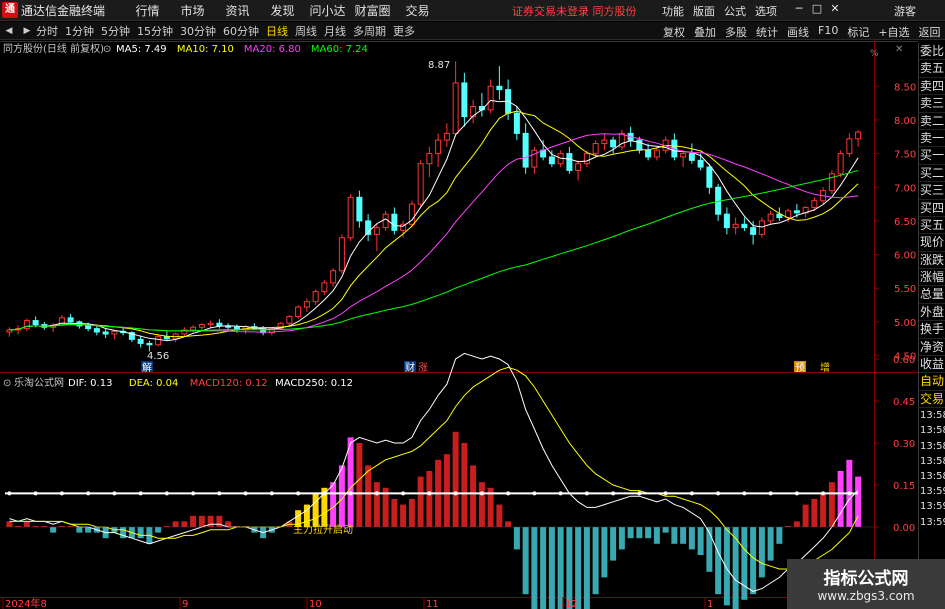 The width and height of the screenshot is (945, 609). Describe the element at coordinates (372, 10) in the screenshot. I see `menu-wealth-circle: 财富圈` at that location.